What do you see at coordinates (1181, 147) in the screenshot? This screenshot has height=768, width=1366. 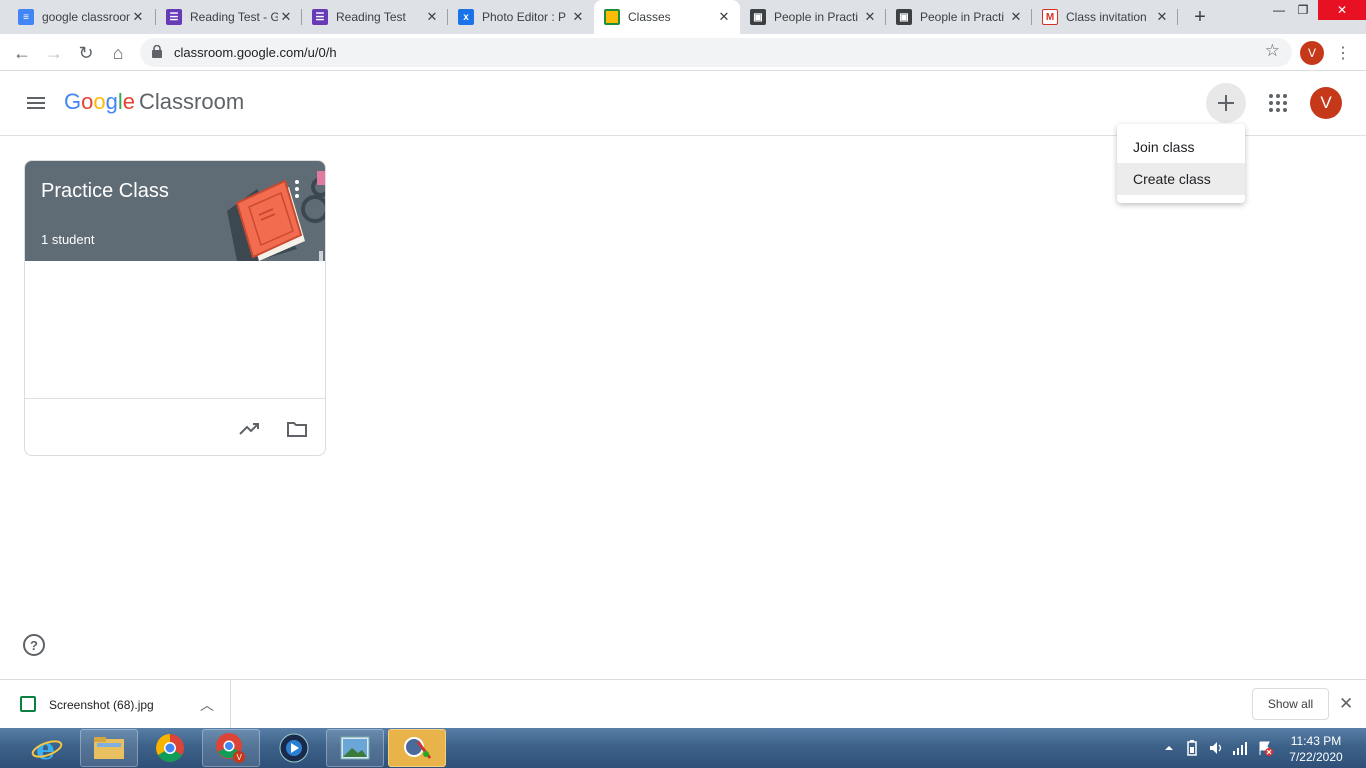 I see `join-class-menu-item: Join class` at bounding box center [1181, 147].